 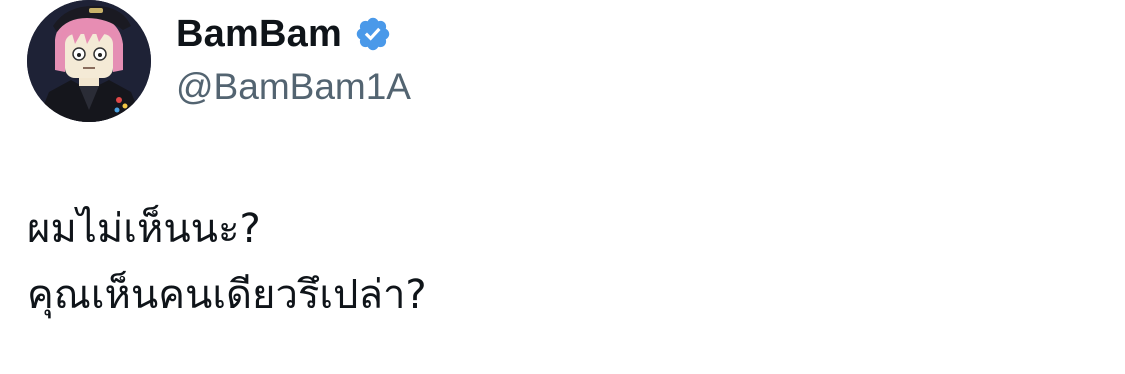 I want to click on verified-badge-icon, so click(x=373, y=34).